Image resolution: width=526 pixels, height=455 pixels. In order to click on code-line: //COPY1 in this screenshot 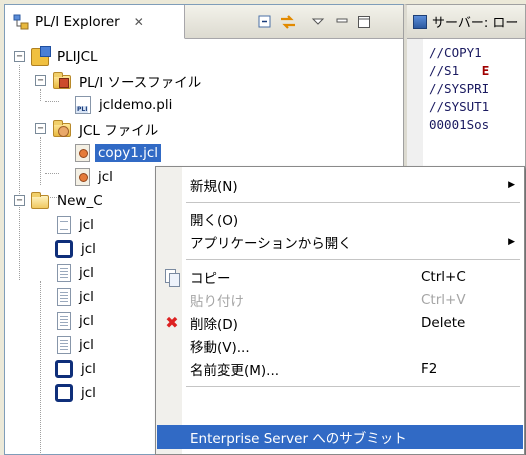, I will do `click(455, 52)`.